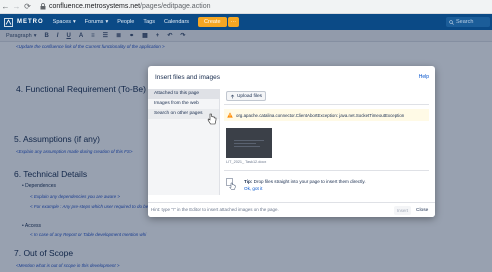 This screenshot has height=272, width=492. What do you see at coordinates (183, 94) in the screenshot?
I see `sidebar-item-attached: Attached to this page` at bounding box center [183, 94].